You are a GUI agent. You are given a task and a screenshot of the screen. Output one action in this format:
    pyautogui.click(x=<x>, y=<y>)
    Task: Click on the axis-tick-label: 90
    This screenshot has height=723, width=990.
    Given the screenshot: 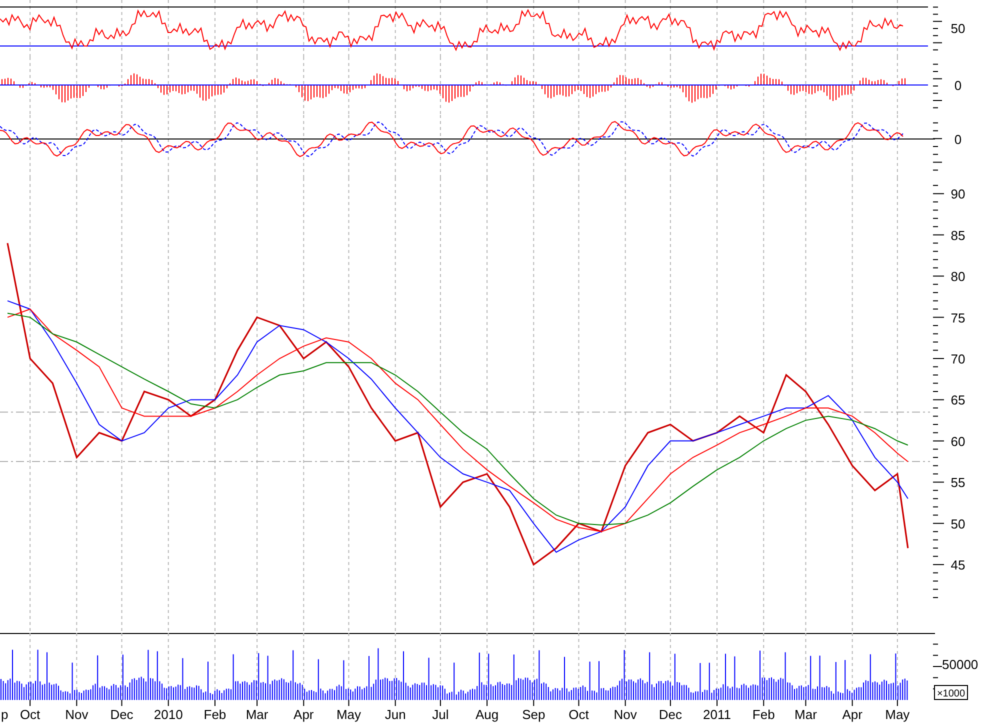 What is the action you would take?
    pyautogui.click(x=958, y=194)
    